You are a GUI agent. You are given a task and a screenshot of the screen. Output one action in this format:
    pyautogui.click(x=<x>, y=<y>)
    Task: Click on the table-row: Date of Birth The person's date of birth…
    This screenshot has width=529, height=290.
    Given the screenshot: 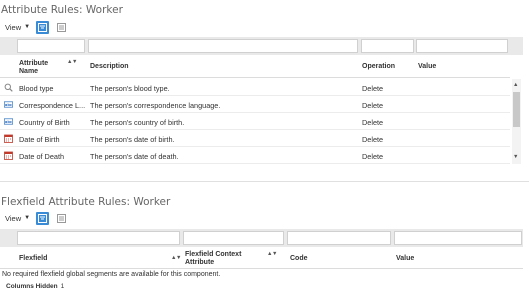 What is the action you would take?
    pyautogui.click(x=255, y=138)
    